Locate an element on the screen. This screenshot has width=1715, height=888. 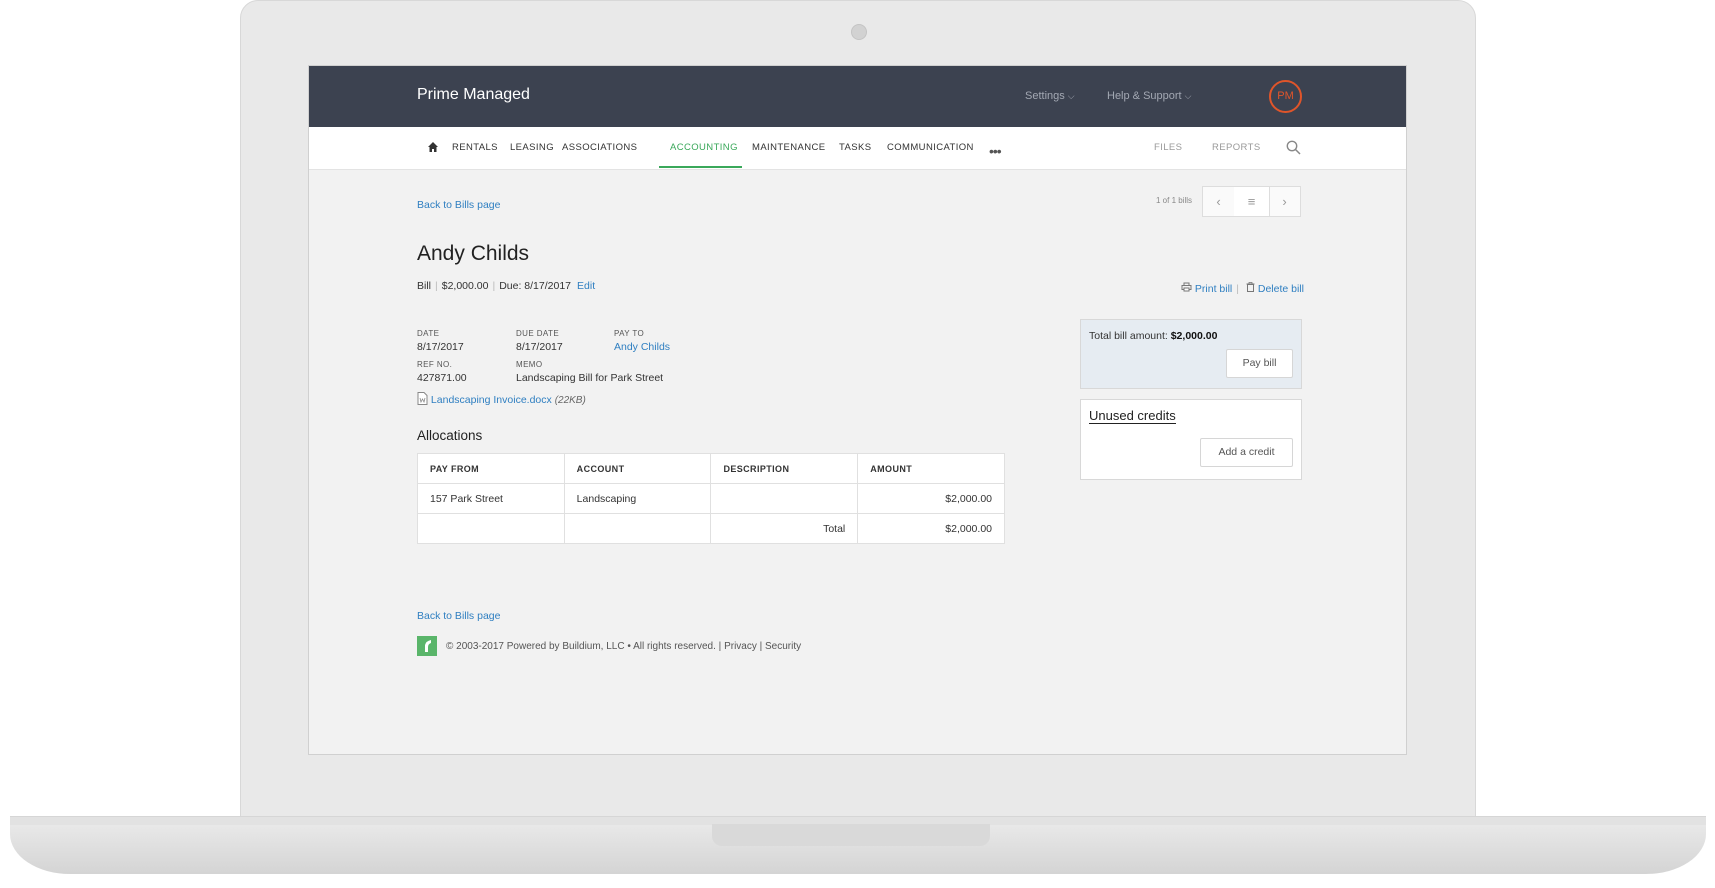
nav-item-associations: ASSOCIATIONS is located at coordinates (599, 147).